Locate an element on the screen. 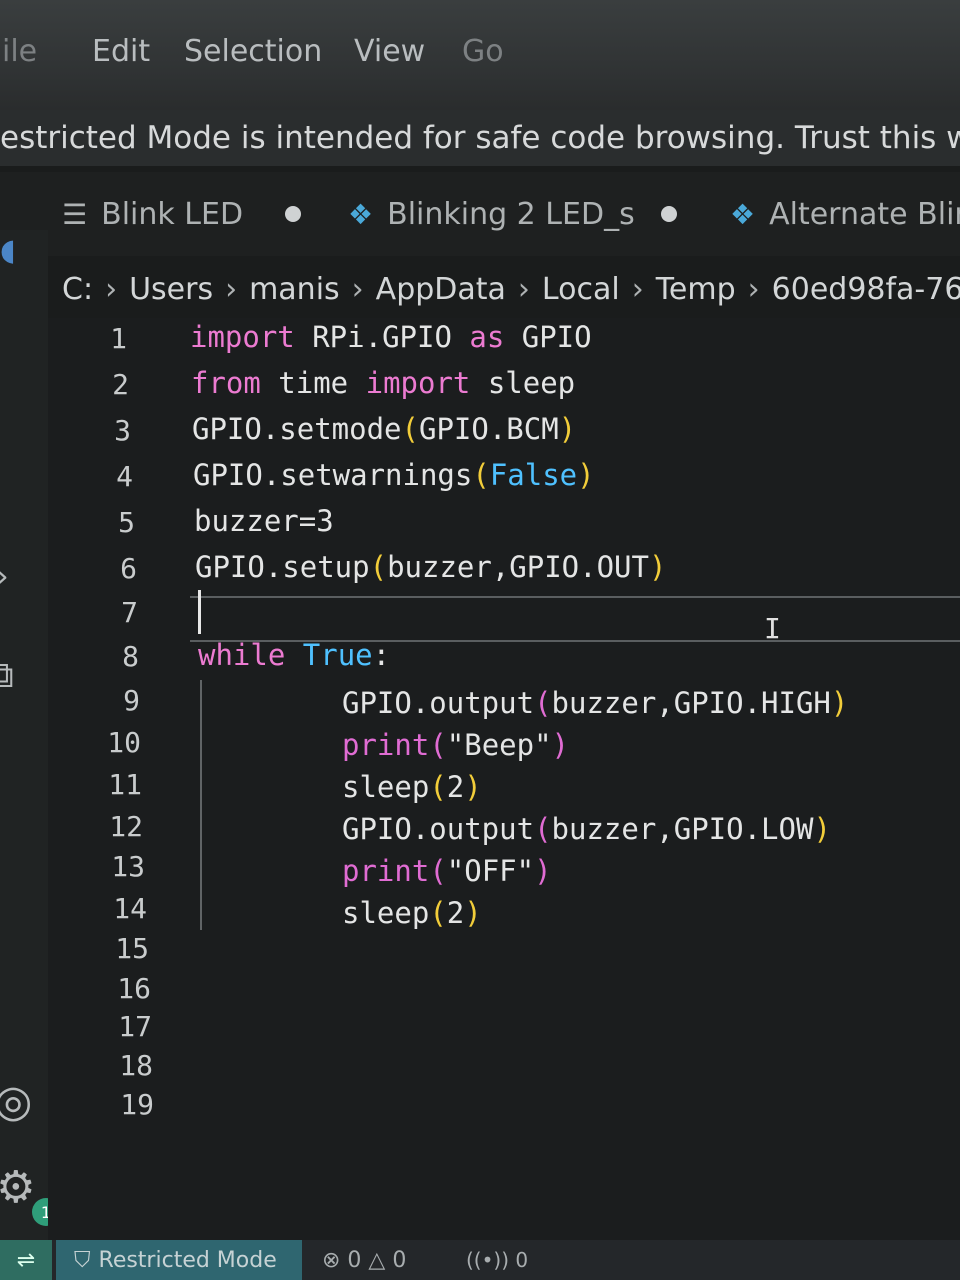  text-caret is located at coordinates (199, 612).